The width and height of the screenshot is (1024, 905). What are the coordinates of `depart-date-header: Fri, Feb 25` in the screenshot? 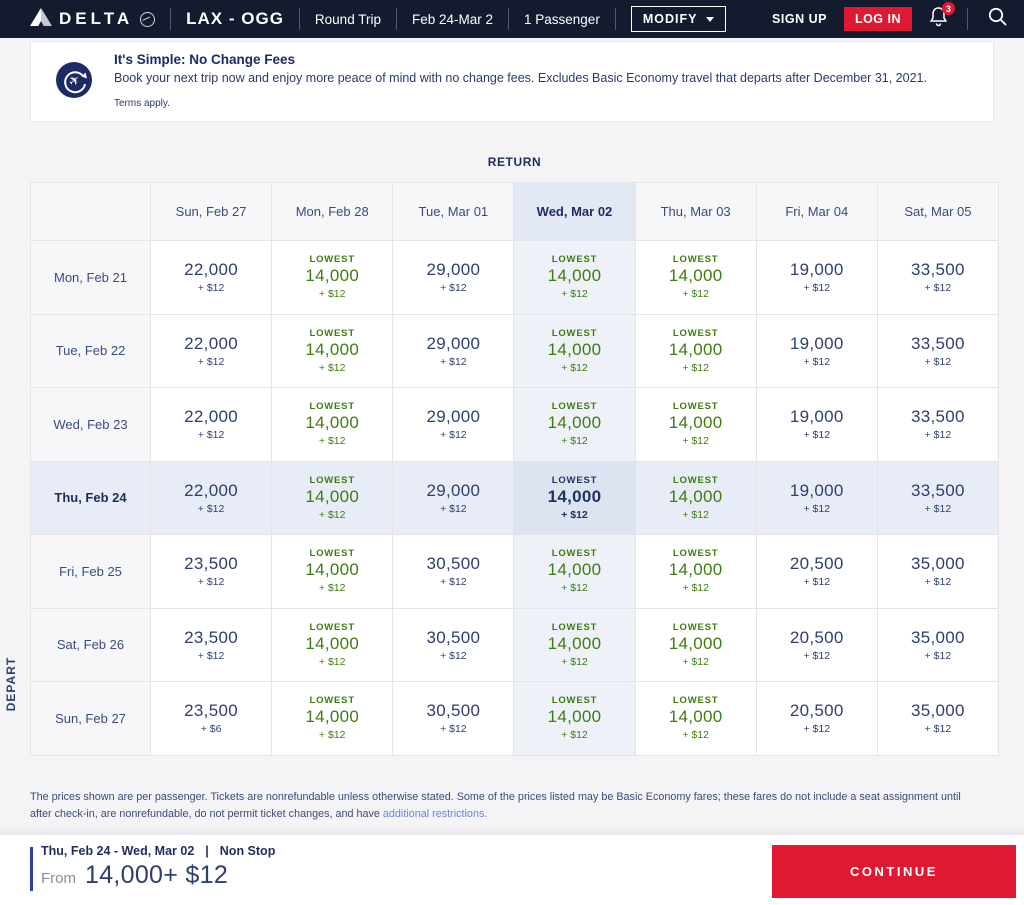 It's located at (91, 572).